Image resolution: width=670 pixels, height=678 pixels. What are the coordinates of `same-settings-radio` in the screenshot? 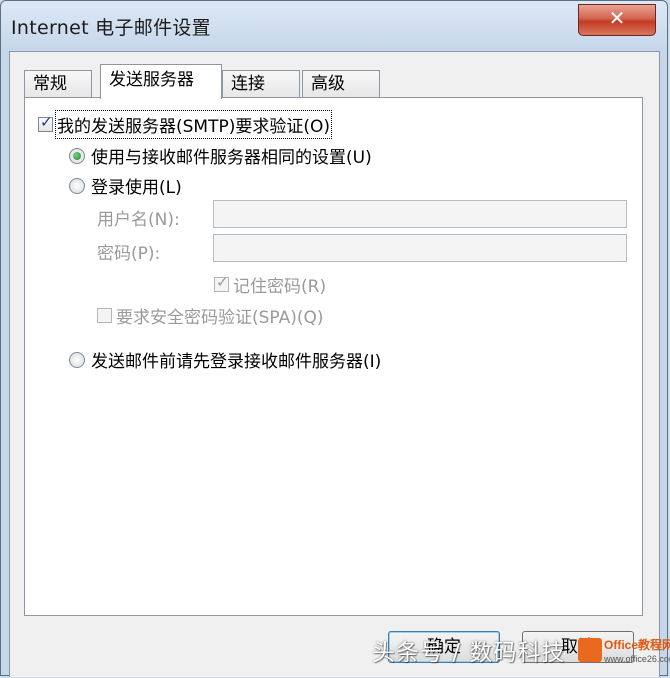 It's located at (77, 155).